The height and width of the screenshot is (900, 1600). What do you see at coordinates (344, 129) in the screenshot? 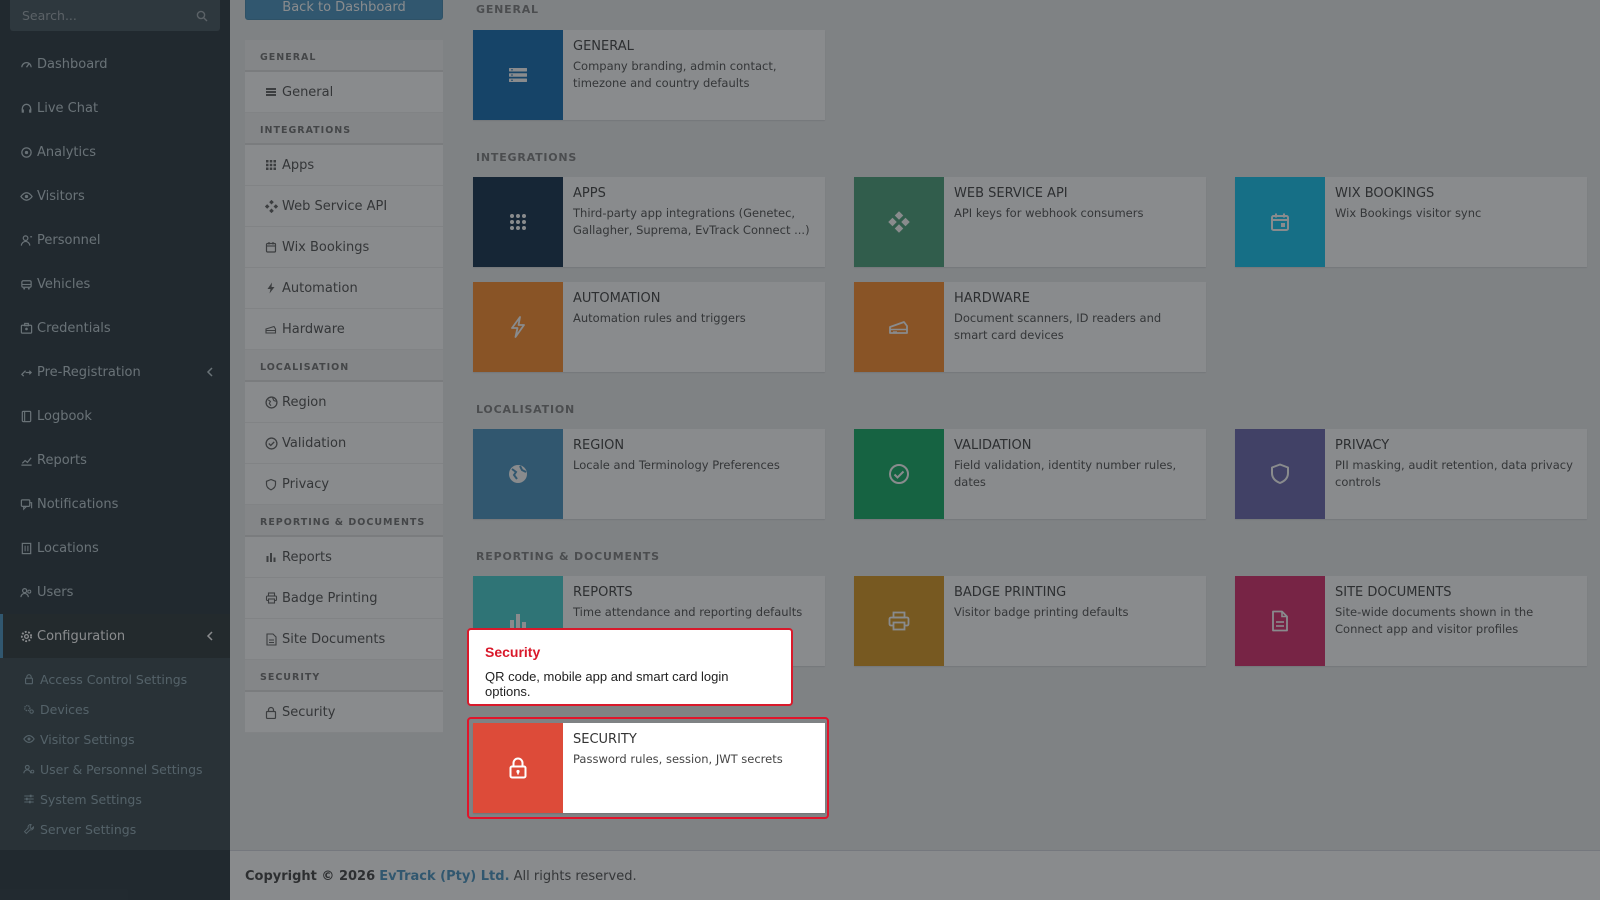
I see `menu-section-integrations: INTEGRATIONS` at bounding box center [344, 129].